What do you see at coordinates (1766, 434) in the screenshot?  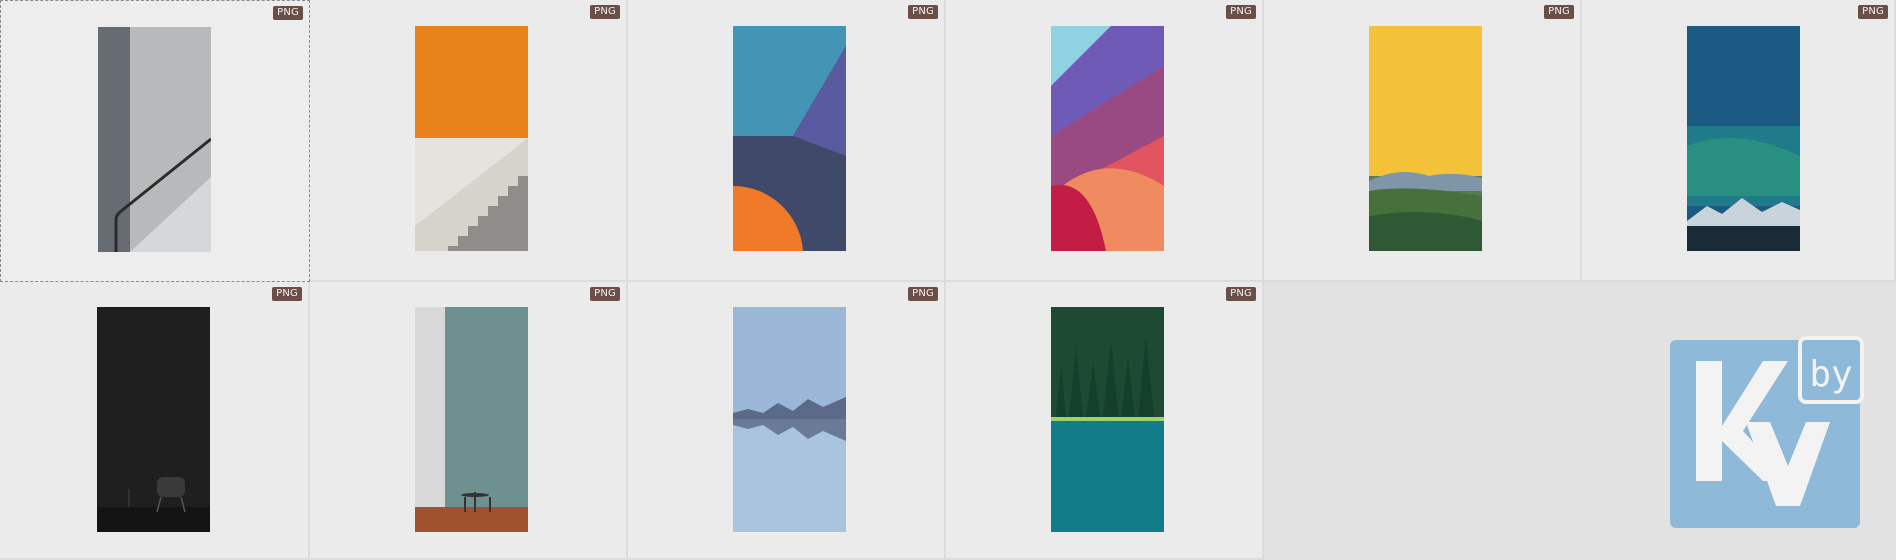 I see `kv-logo-watermark: by` at bounding box center [1766, 434].